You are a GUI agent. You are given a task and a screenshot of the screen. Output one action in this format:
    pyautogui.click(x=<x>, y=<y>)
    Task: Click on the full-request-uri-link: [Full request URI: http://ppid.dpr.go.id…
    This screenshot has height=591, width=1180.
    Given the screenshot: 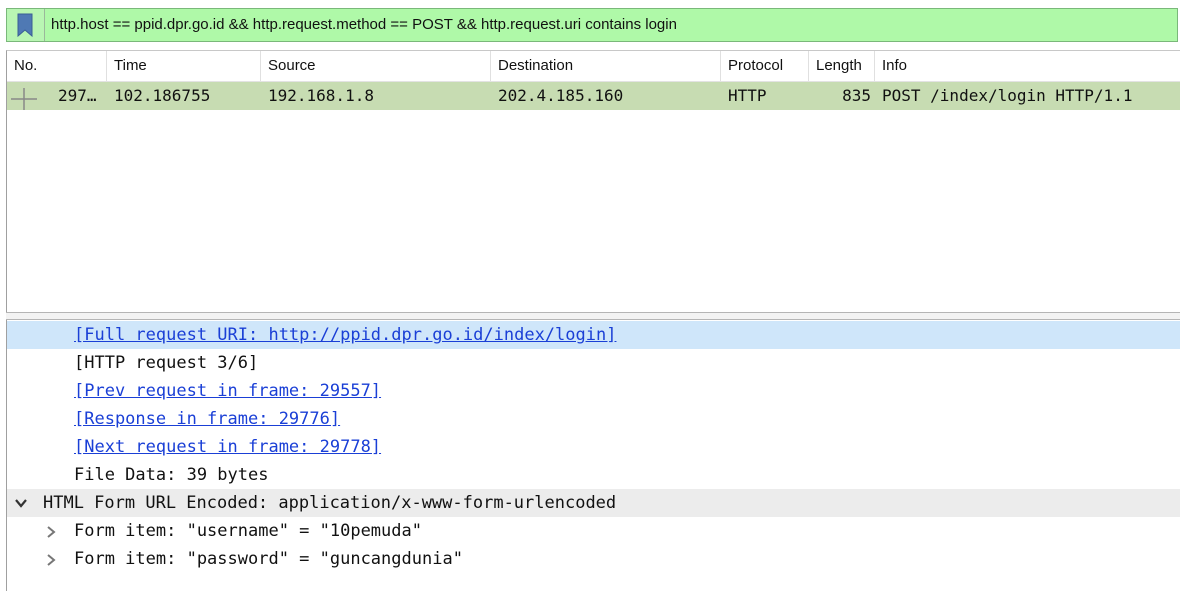 What is the action you would take?
    pyautogui.click(x=345, y=335)
    